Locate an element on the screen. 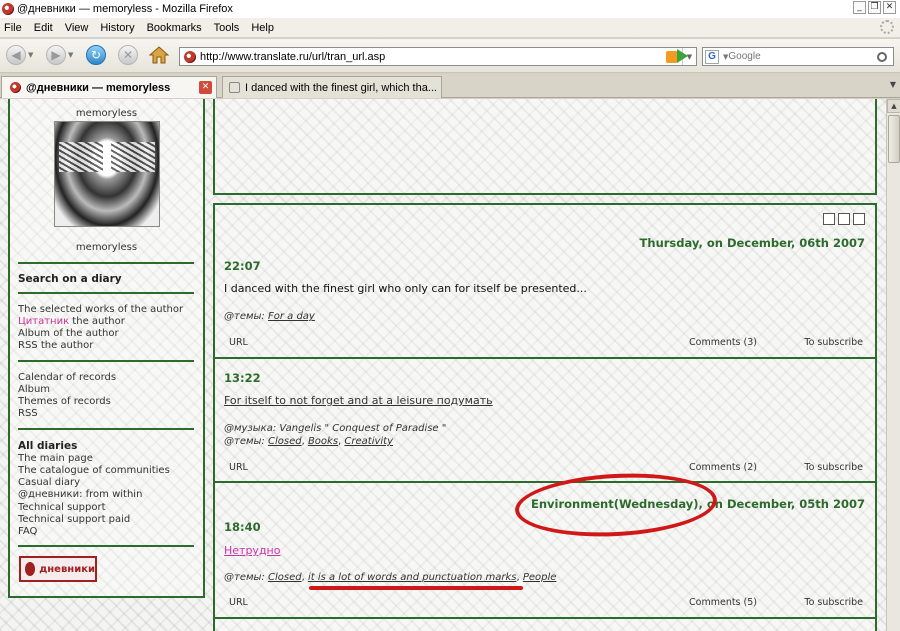 This screenshot has height=631, width=900. all-diaries-heading: All diaries is located at coordinates (48, 446).